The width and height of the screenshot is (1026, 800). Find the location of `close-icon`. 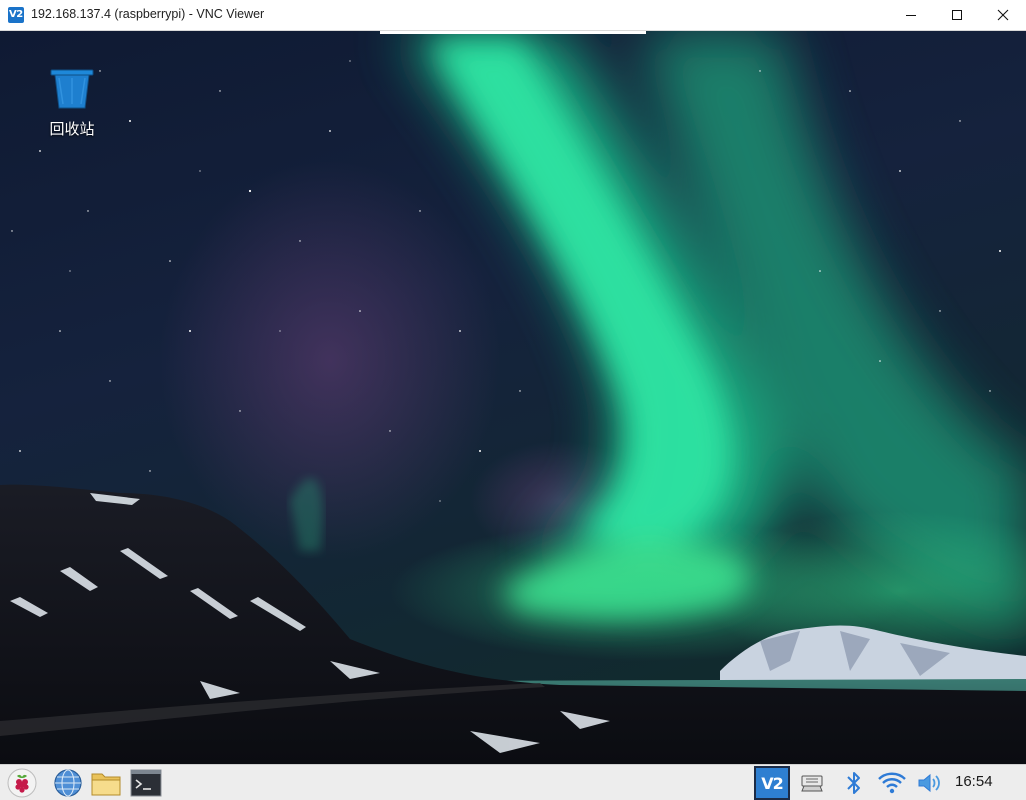

close-icon is located at coordinates (1003, 15).